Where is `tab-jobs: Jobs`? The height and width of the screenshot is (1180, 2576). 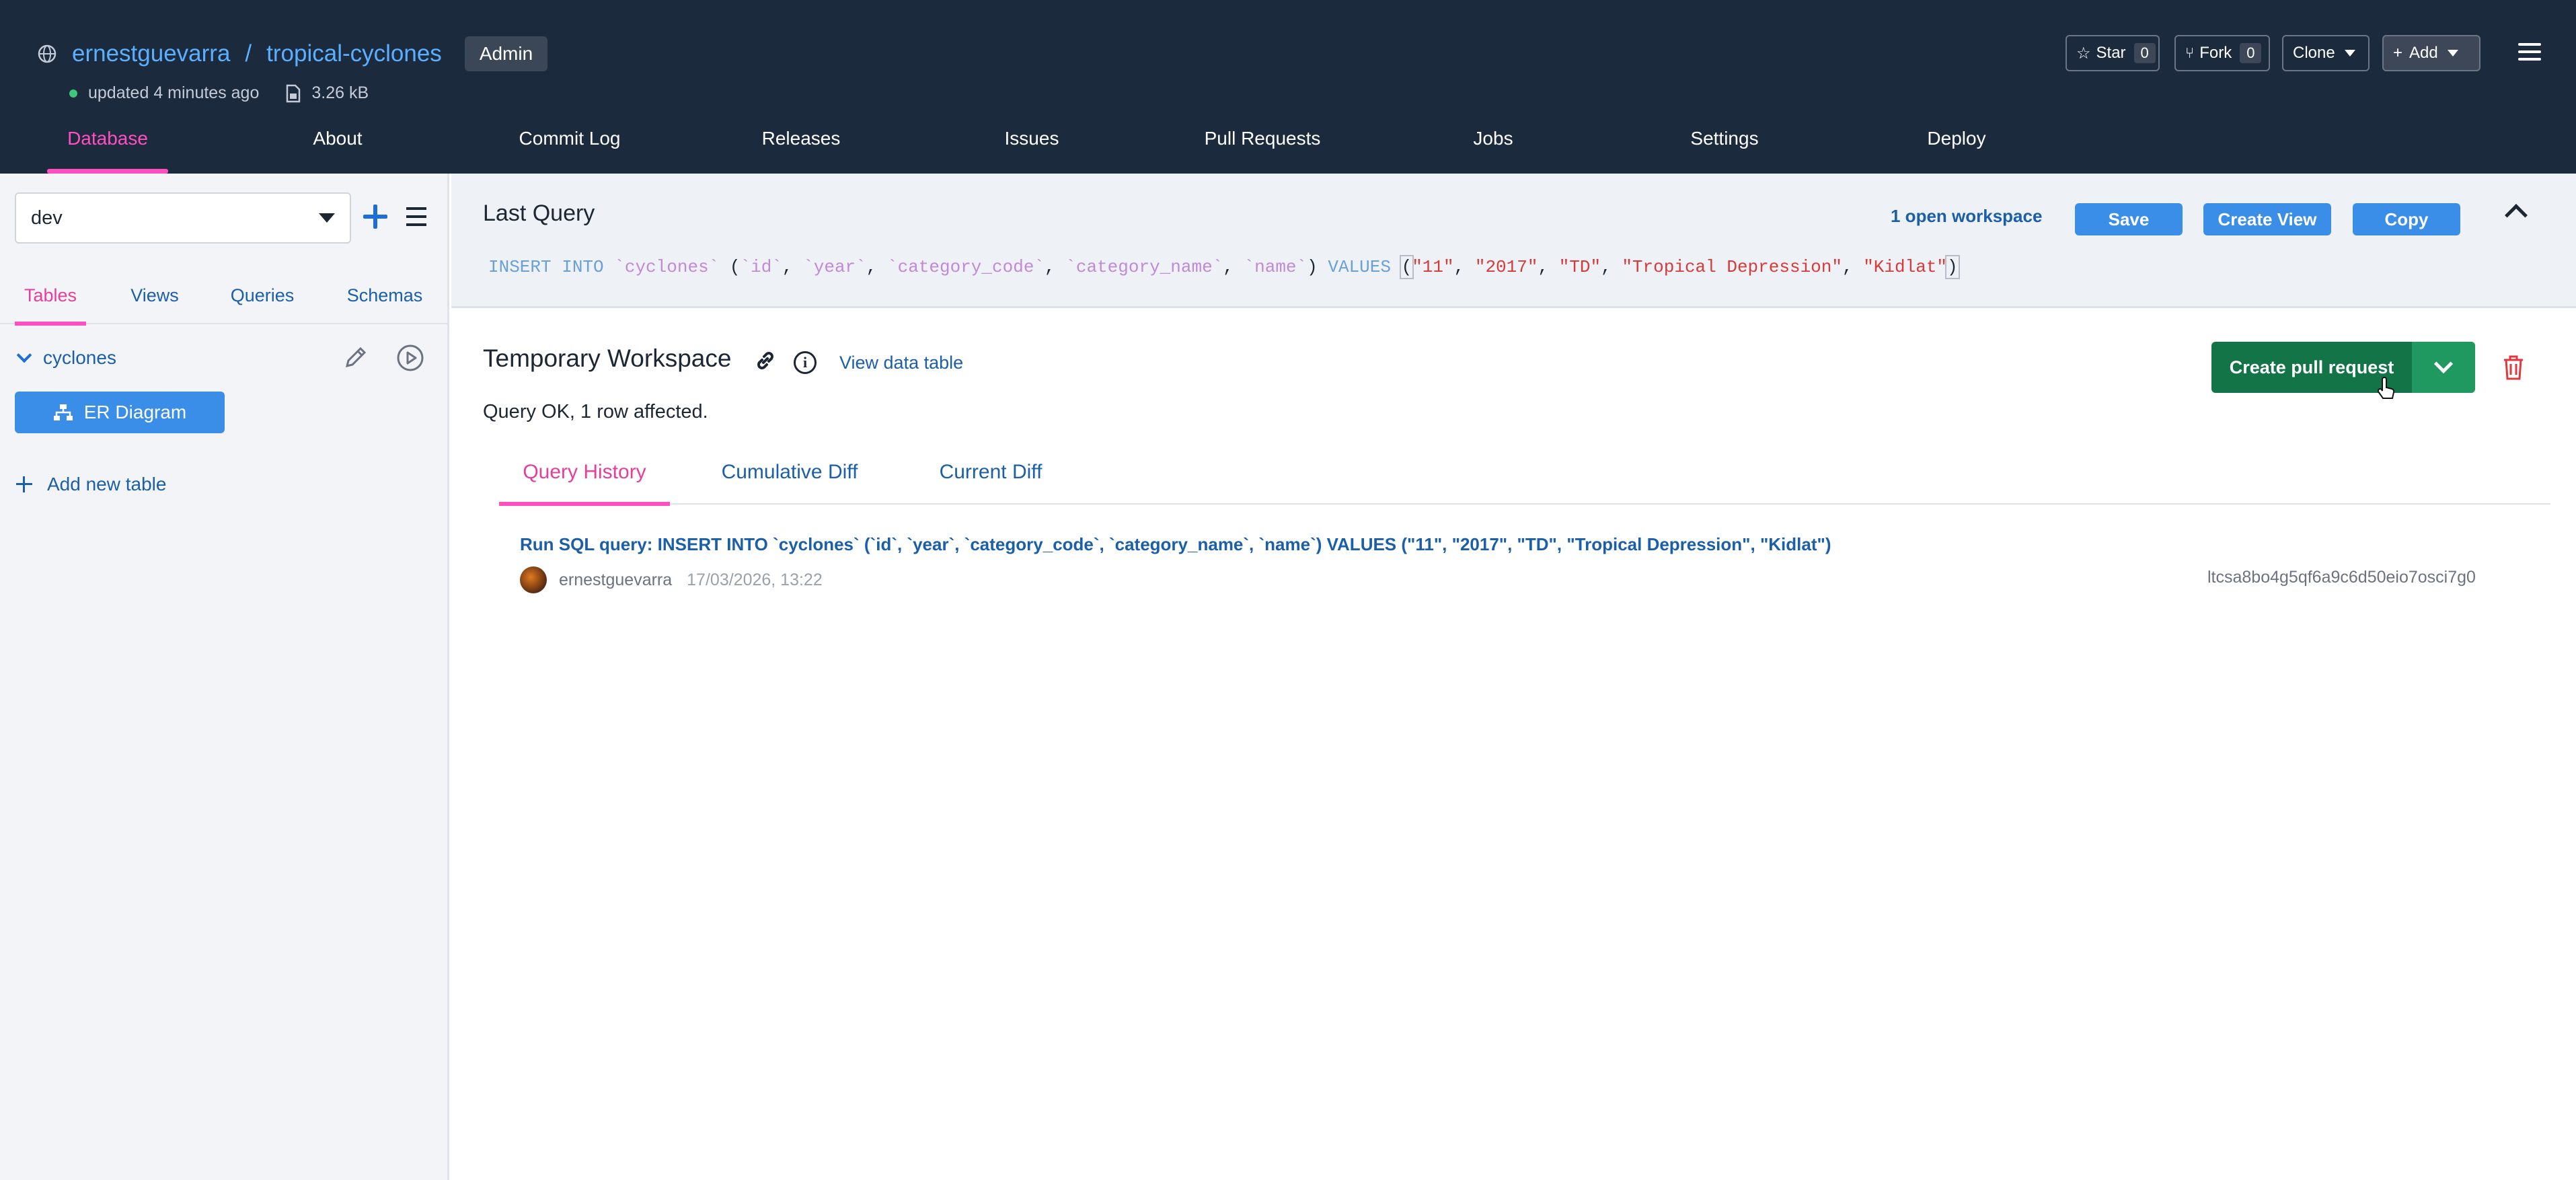 tab-jobs: Jobs is located at coordinates (1493, 147).